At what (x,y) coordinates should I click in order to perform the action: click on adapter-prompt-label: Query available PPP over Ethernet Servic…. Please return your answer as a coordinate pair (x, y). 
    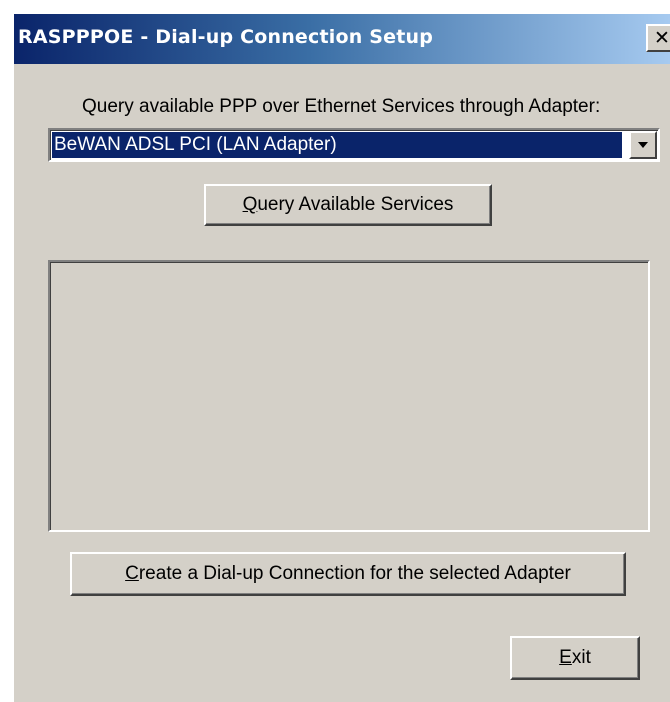
    Looking at the image, I should click on (341, 106).